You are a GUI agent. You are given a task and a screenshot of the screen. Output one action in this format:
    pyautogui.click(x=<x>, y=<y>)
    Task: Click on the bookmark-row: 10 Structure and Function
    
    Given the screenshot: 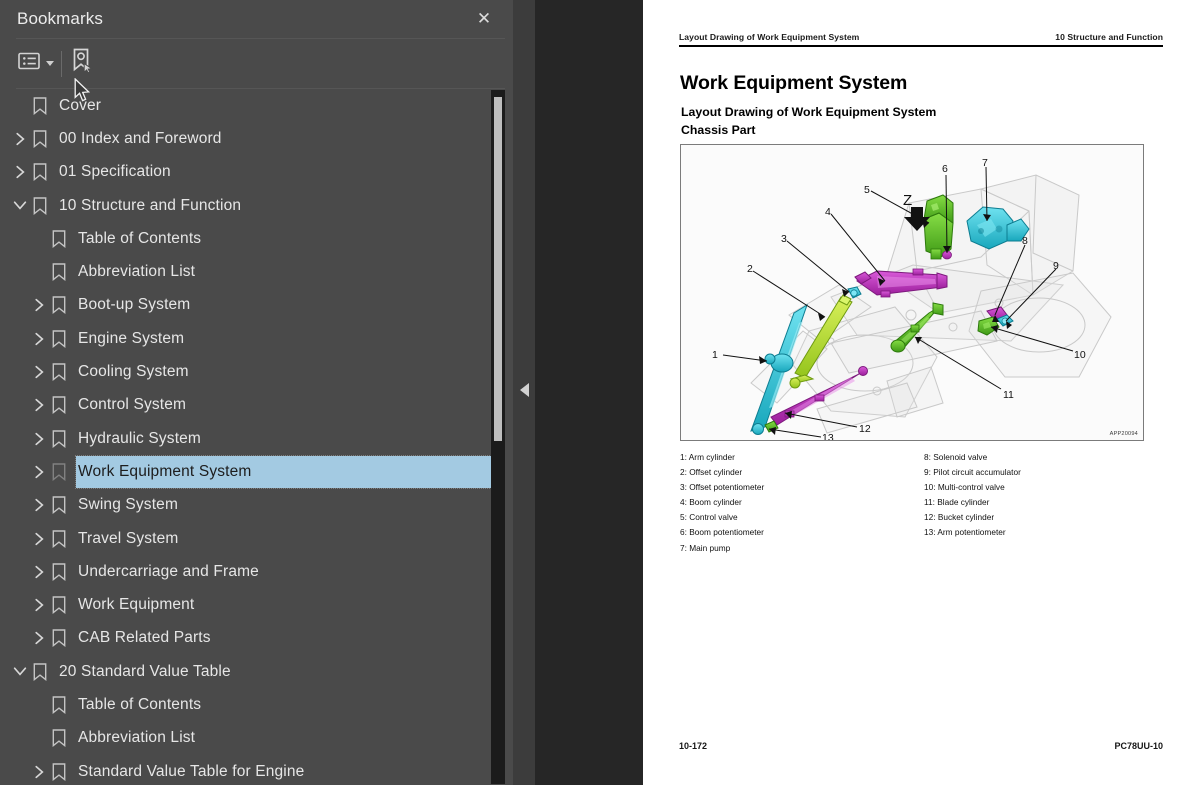 What is the action you would take?
    pyautogui.click(x=256, y=205)
    